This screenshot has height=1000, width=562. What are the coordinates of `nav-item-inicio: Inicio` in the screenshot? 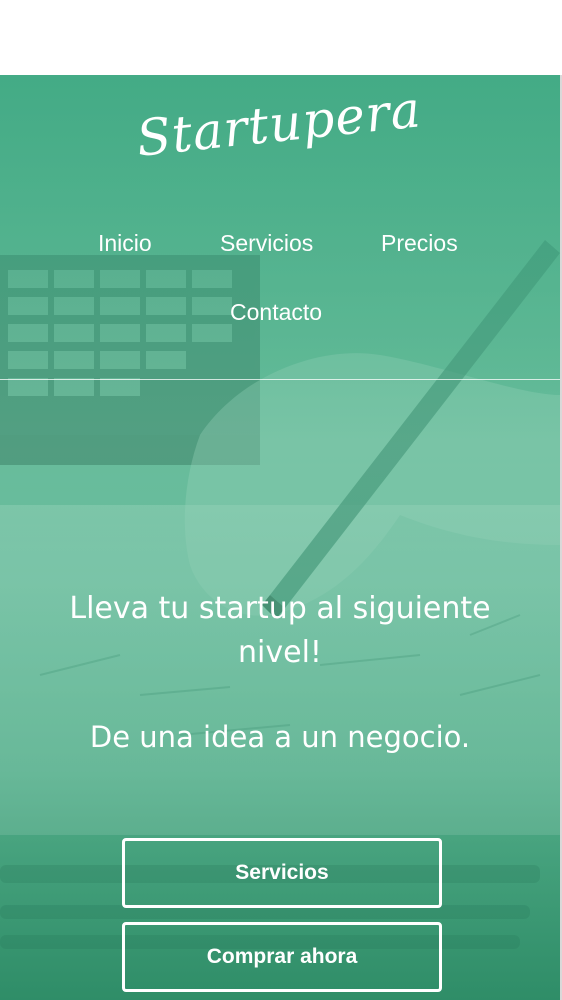 It's located at (125, 243).